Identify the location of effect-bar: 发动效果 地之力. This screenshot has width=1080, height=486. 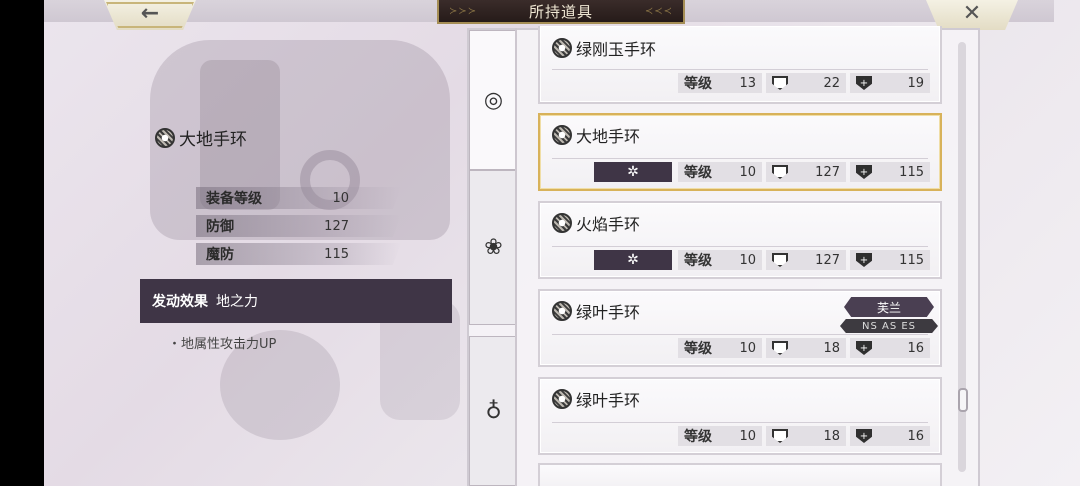
(296, 301).